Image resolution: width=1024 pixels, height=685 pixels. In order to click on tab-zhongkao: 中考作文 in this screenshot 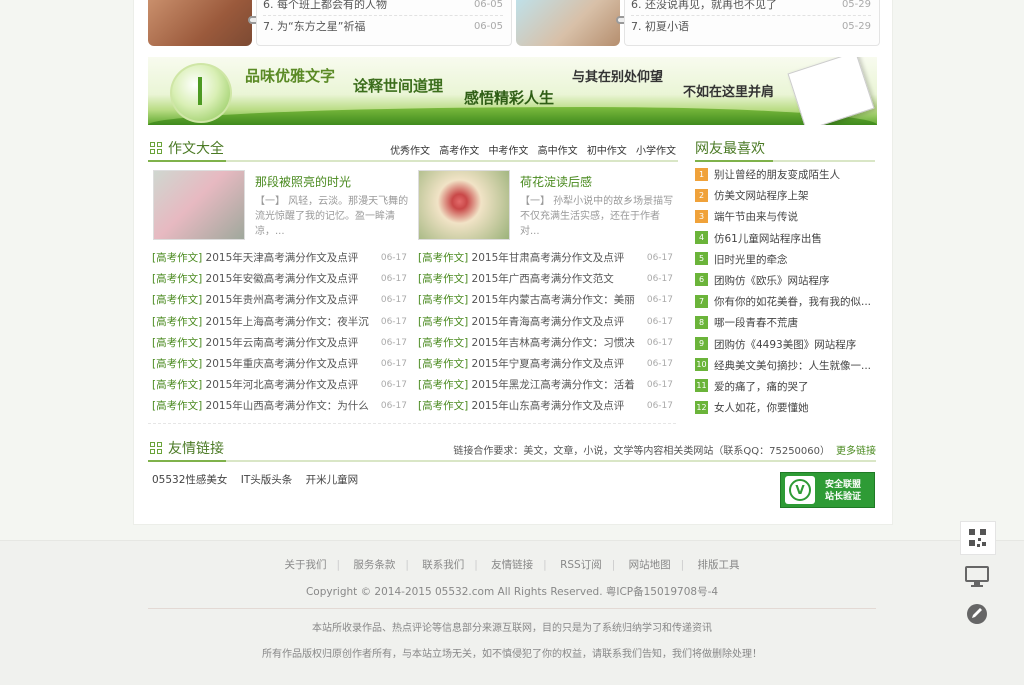, I will do `click(508, 151)`.